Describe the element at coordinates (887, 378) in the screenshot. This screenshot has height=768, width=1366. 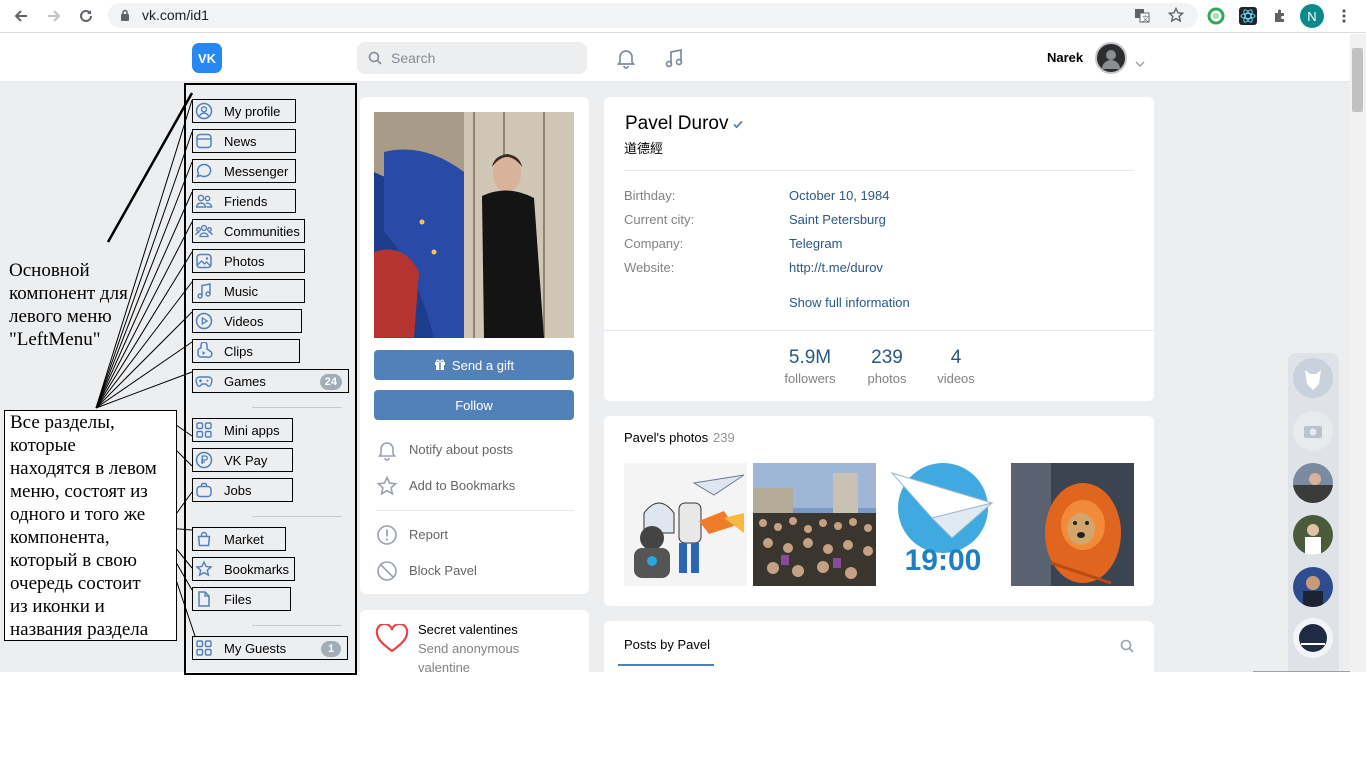
I see `stat-photos-label: photos` at that location.